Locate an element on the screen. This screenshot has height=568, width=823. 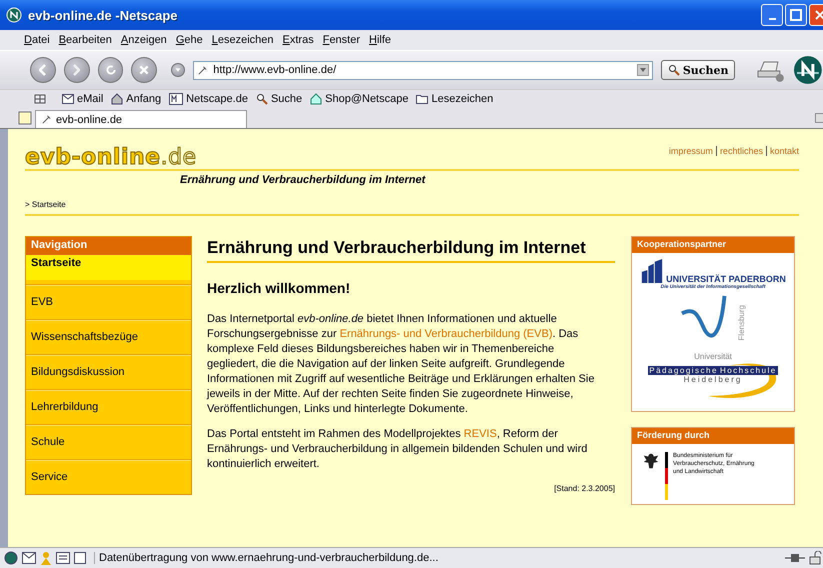
bookmark-link: Anfang is located at coordinates (136, 99).